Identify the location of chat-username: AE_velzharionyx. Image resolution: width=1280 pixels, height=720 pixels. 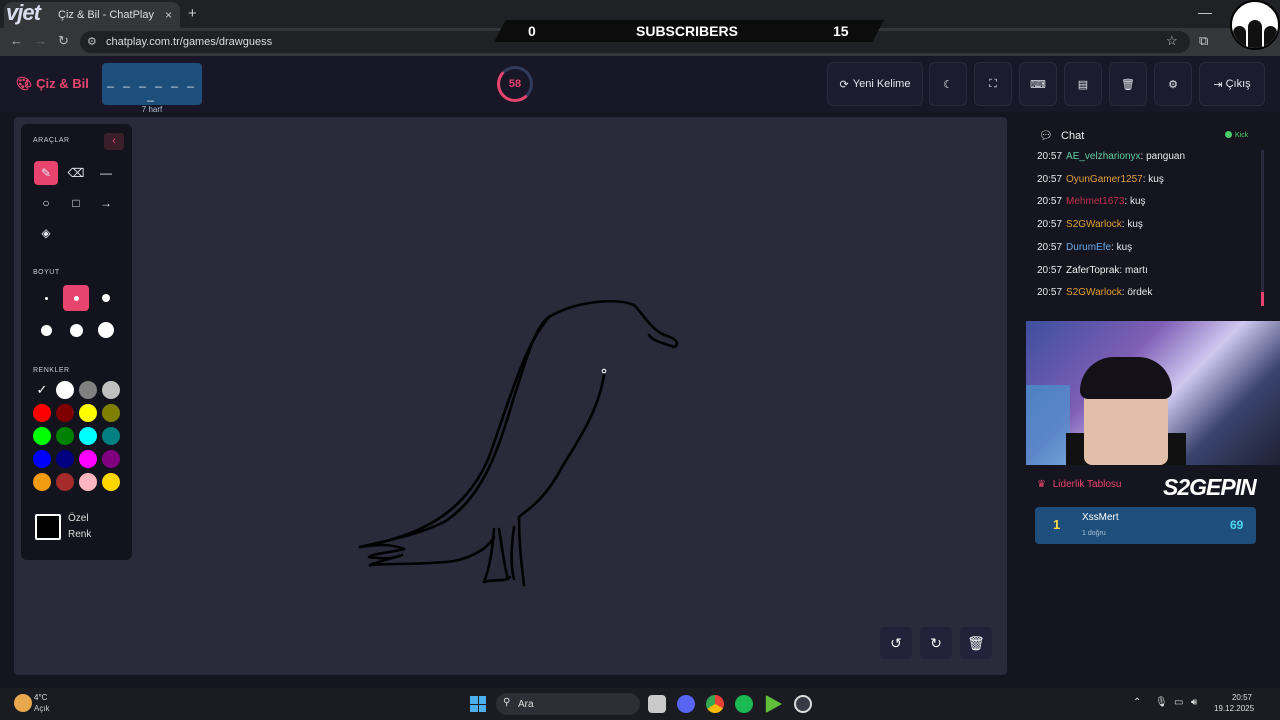
(1103, 156).